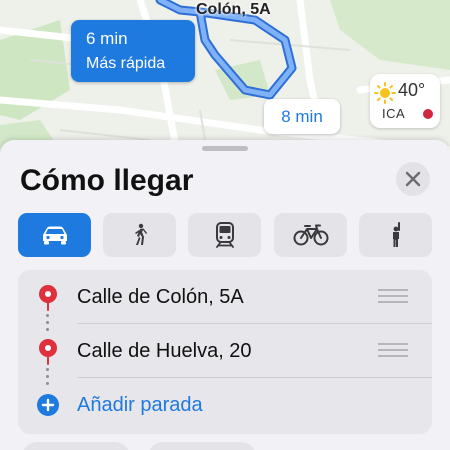  Describe the element at coordinates (405, 101) in the screenshot. I see `weather-widget: 40° ICA` at that location.